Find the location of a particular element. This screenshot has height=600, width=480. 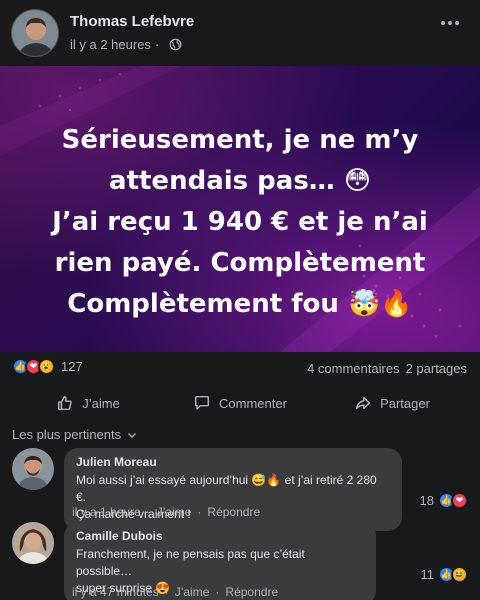

comment-meta: il y a 47 minutes · J’aime · Répondre is located at coordinates (175, 592).